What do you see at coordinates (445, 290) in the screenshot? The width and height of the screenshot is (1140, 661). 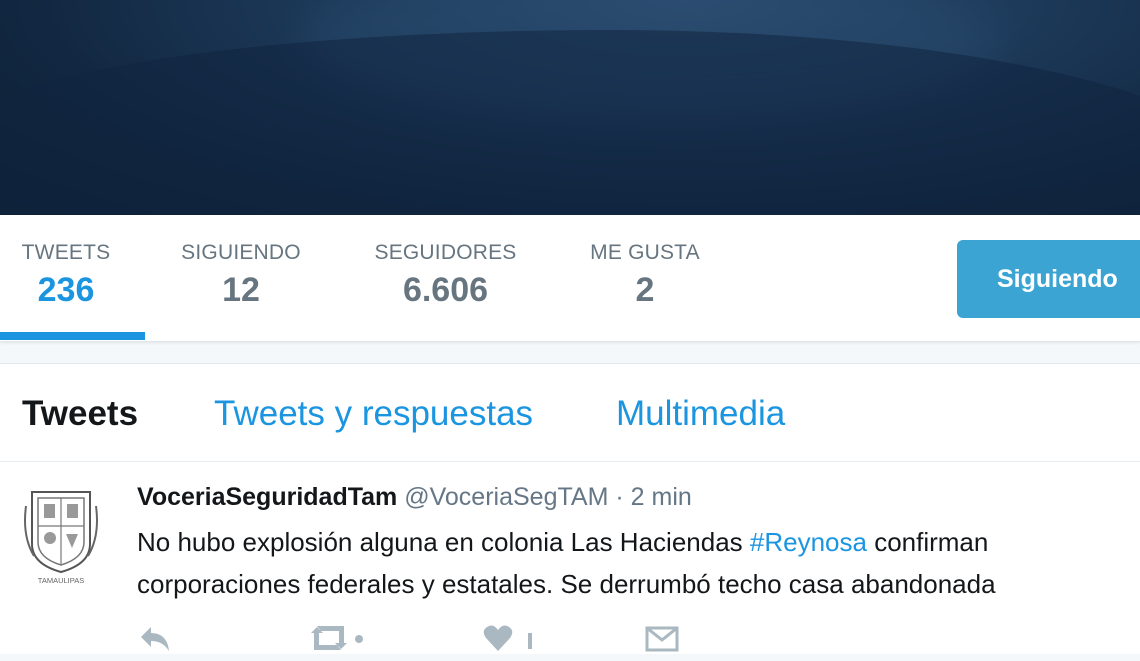 I see `stat-followers-value: 6.606` at bounding box center [445, 290].